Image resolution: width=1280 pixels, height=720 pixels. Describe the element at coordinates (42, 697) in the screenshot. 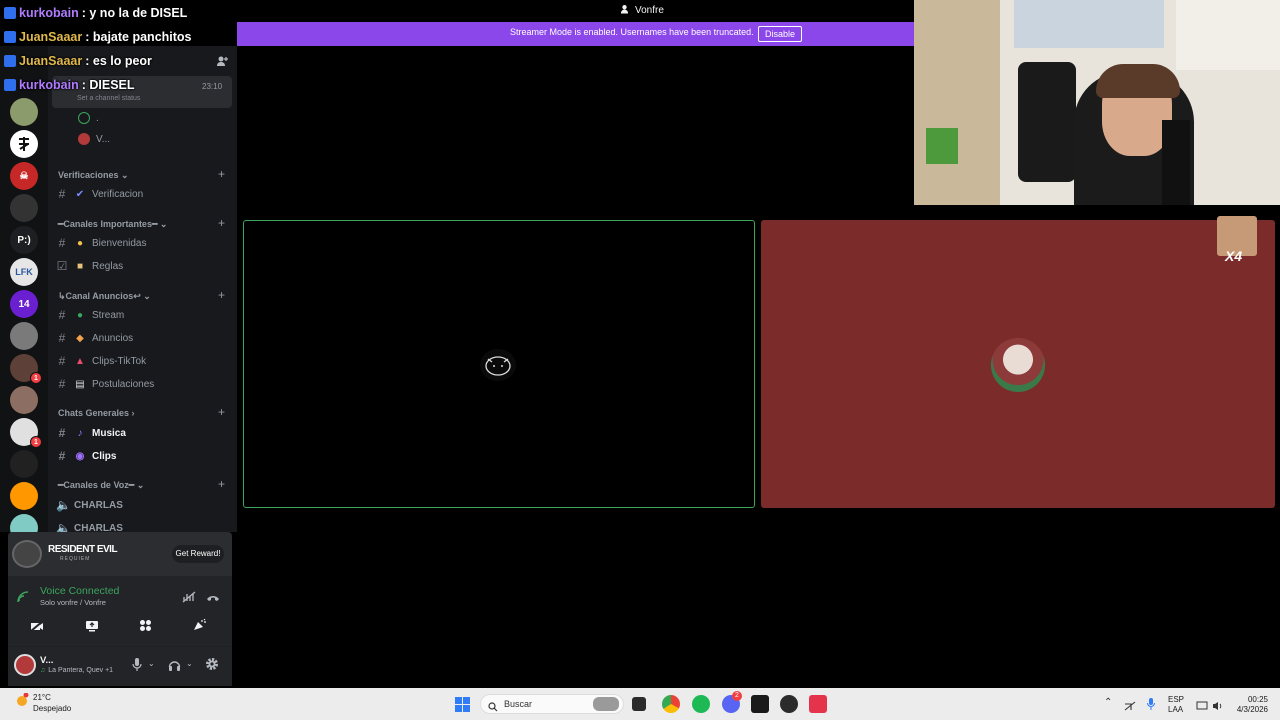

I see `weather-temp: 21°C` at that location.